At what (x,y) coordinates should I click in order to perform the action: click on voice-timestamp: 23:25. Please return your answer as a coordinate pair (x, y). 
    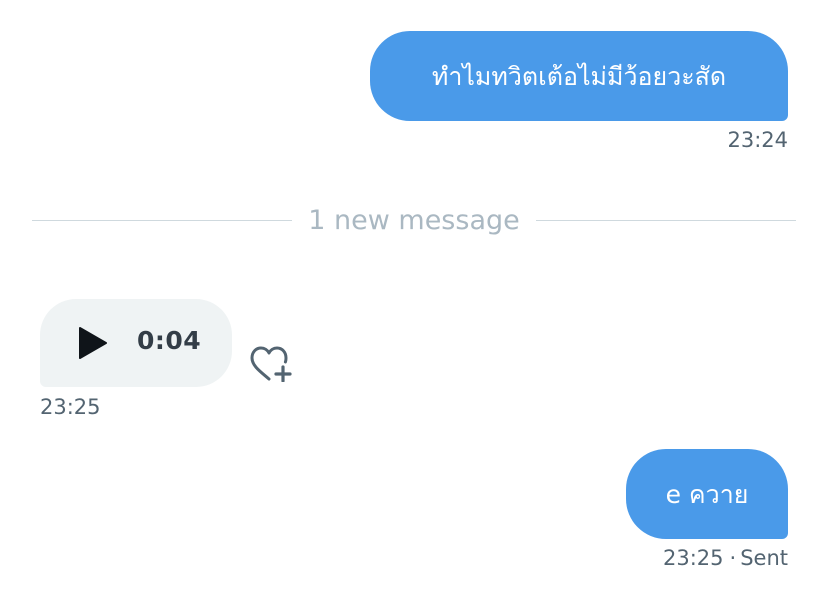
    Looking at the image, I should click on (70, 407).